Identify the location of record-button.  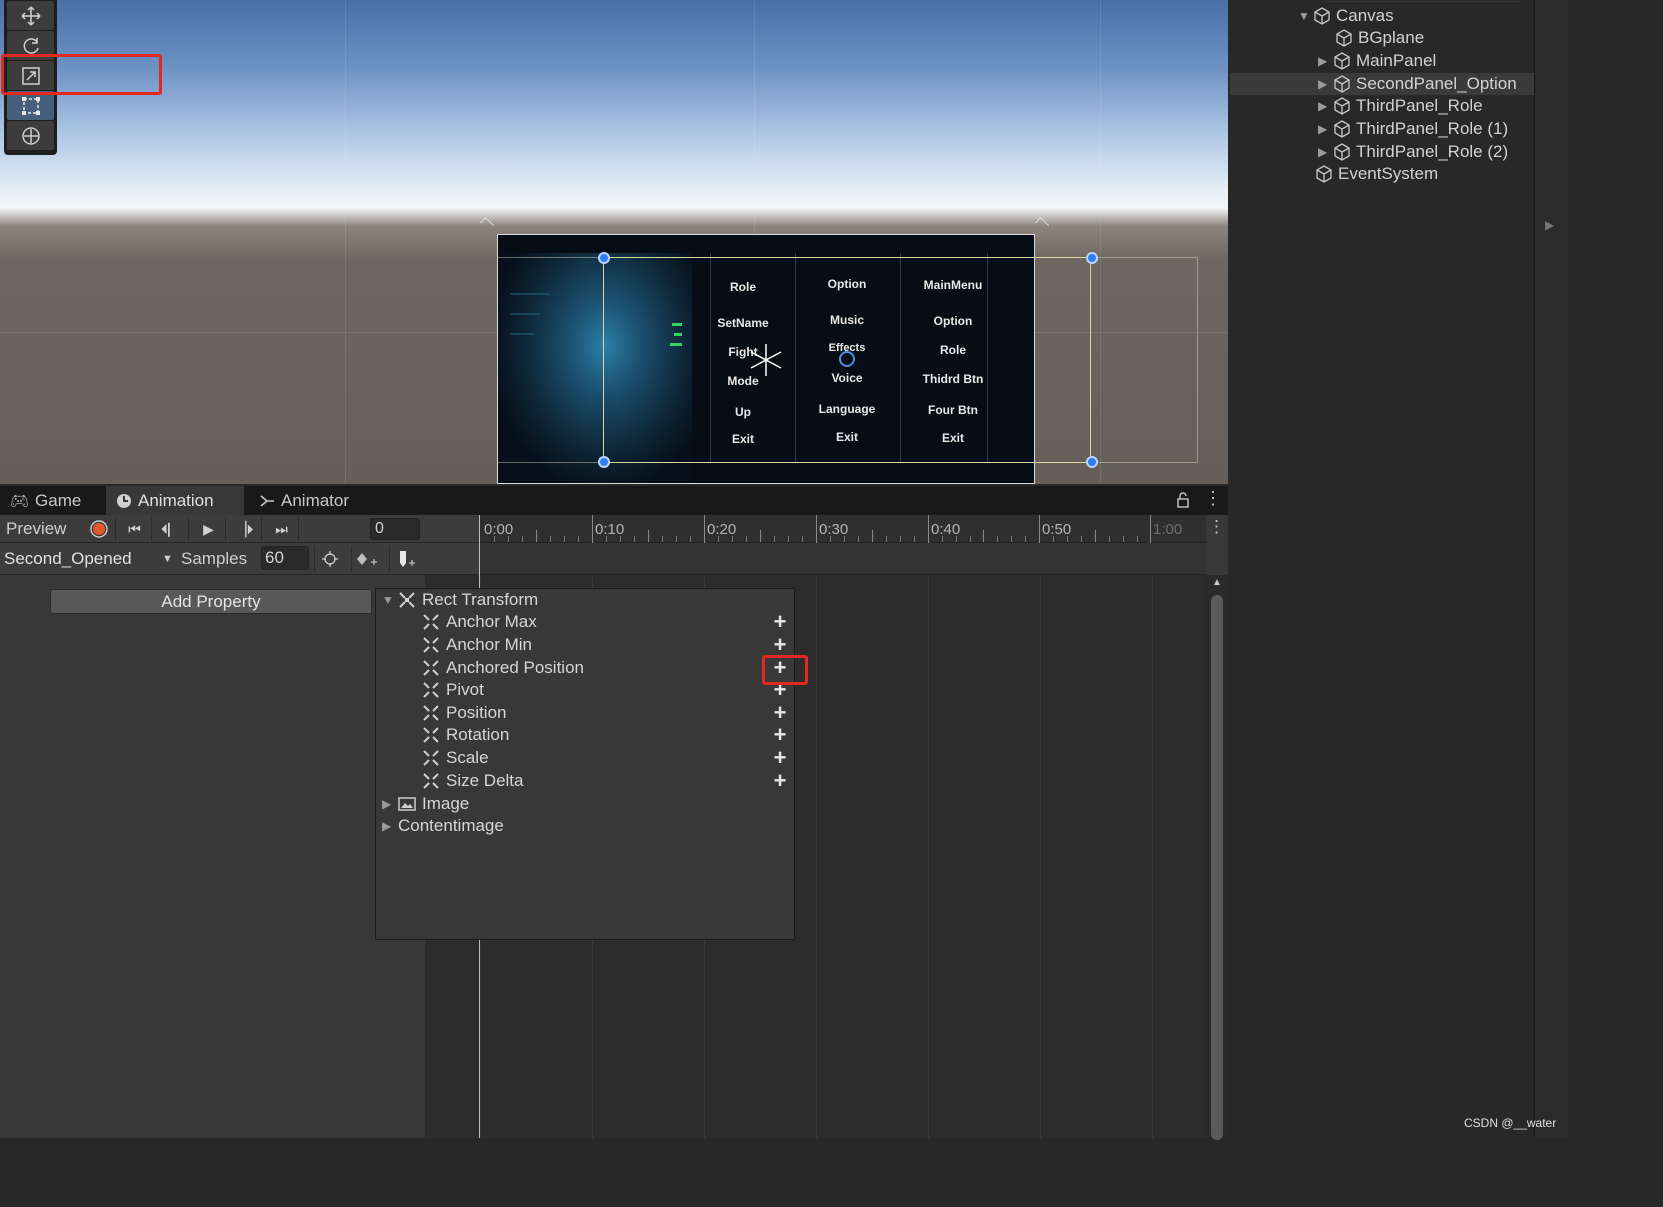
(99, 529).